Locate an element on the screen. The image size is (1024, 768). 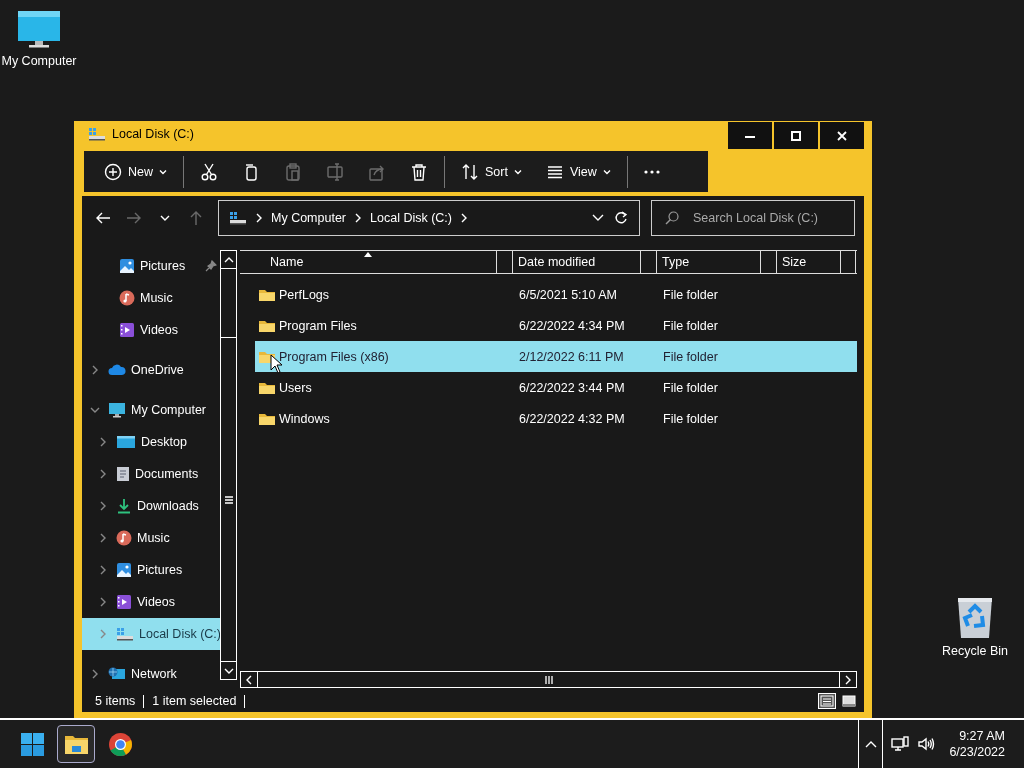
column-header: Name is located at coordinates (368, 262).